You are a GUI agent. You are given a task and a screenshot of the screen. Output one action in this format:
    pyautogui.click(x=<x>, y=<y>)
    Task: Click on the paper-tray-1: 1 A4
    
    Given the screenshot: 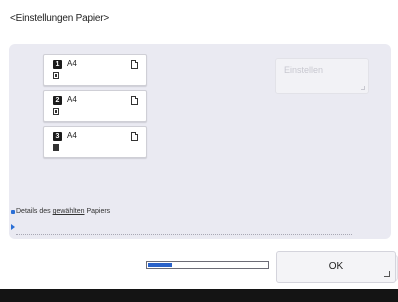 What is the action you would take?
    pyautogui.click(x=95, y=70)
    